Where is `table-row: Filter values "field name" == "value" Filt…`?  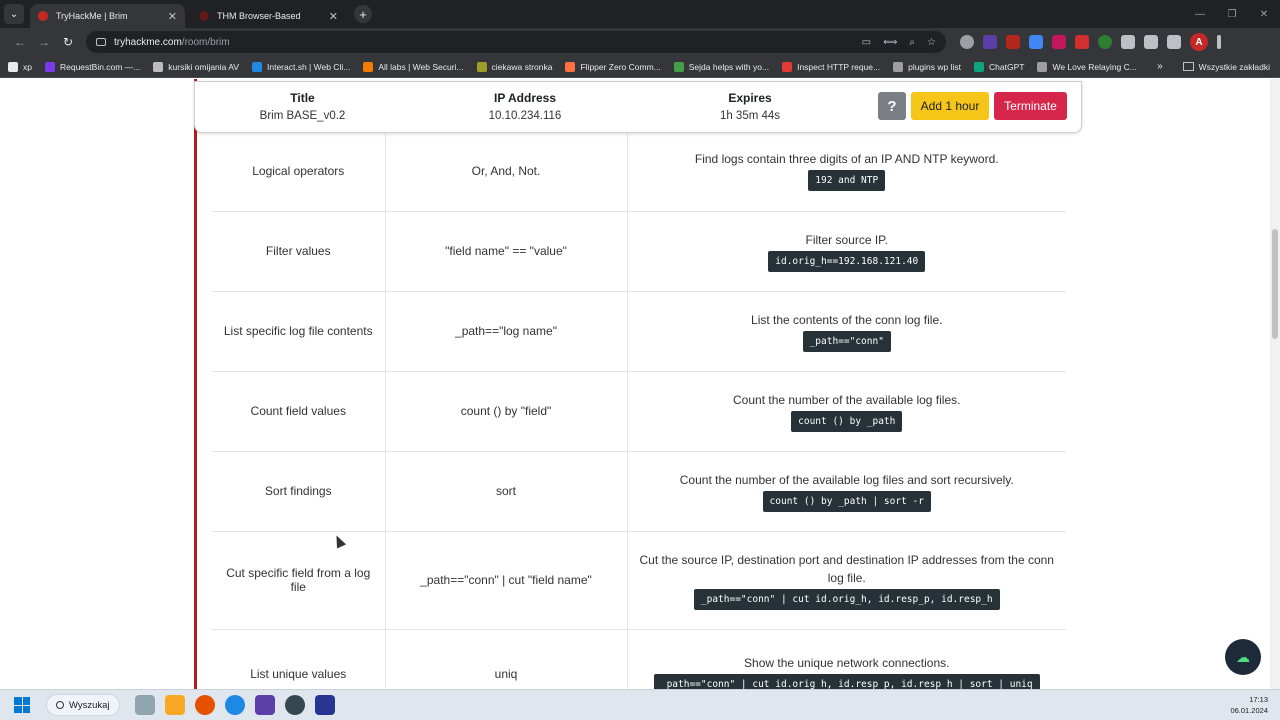
table-row: Filter values "field name" == "value" Filt… is located at coordinates (639, 251).